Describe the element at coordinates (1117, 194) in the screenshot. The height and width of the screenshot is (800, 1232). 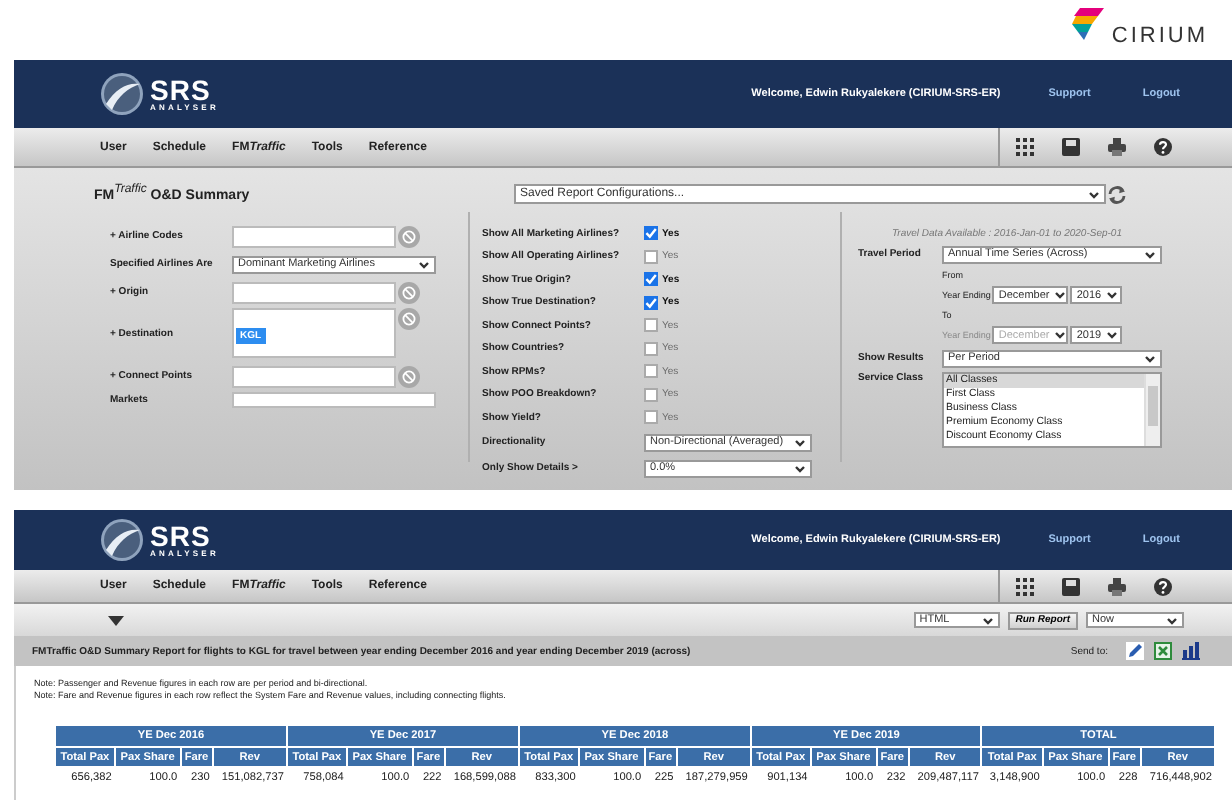
I see `refresh-icon` at that location.